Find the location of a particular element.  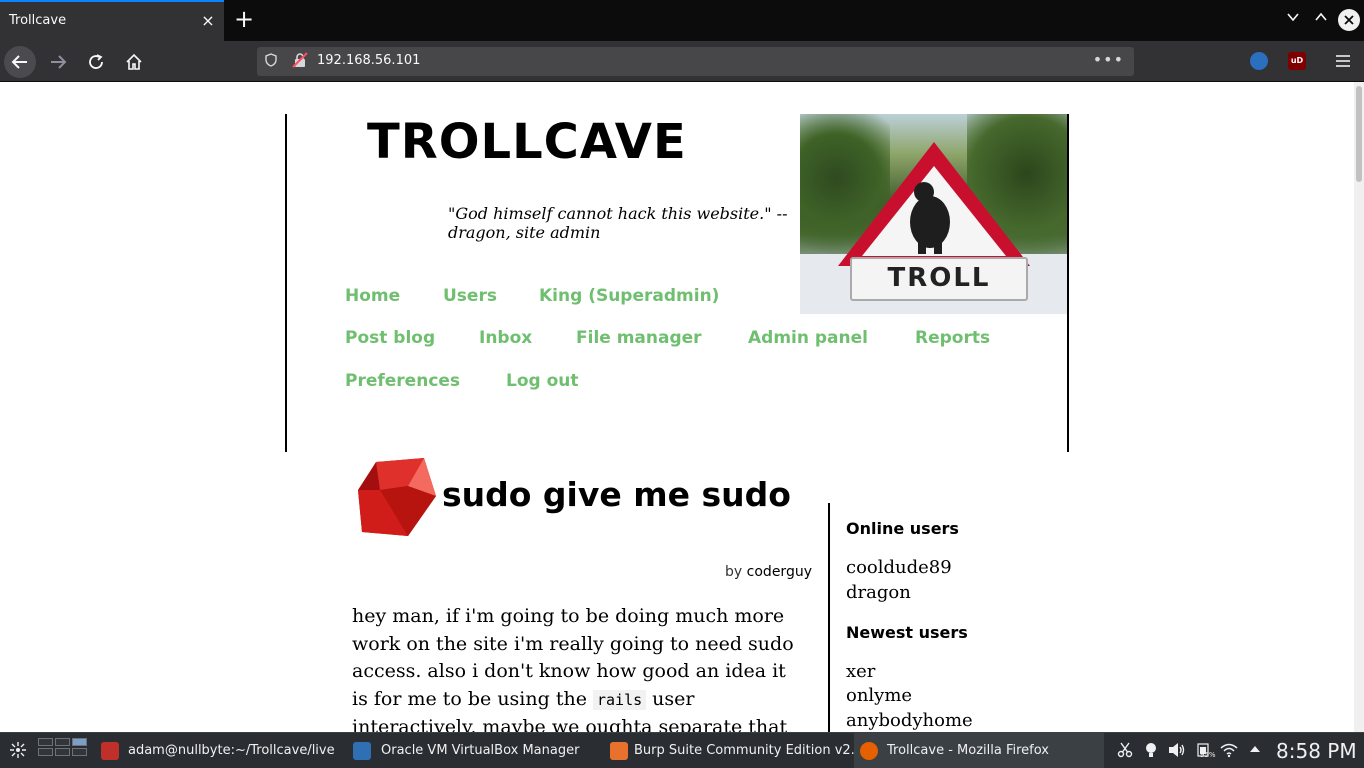

task-label: adam@nullbyte:~/Trollcave/live is located at coordinates (231, 750).